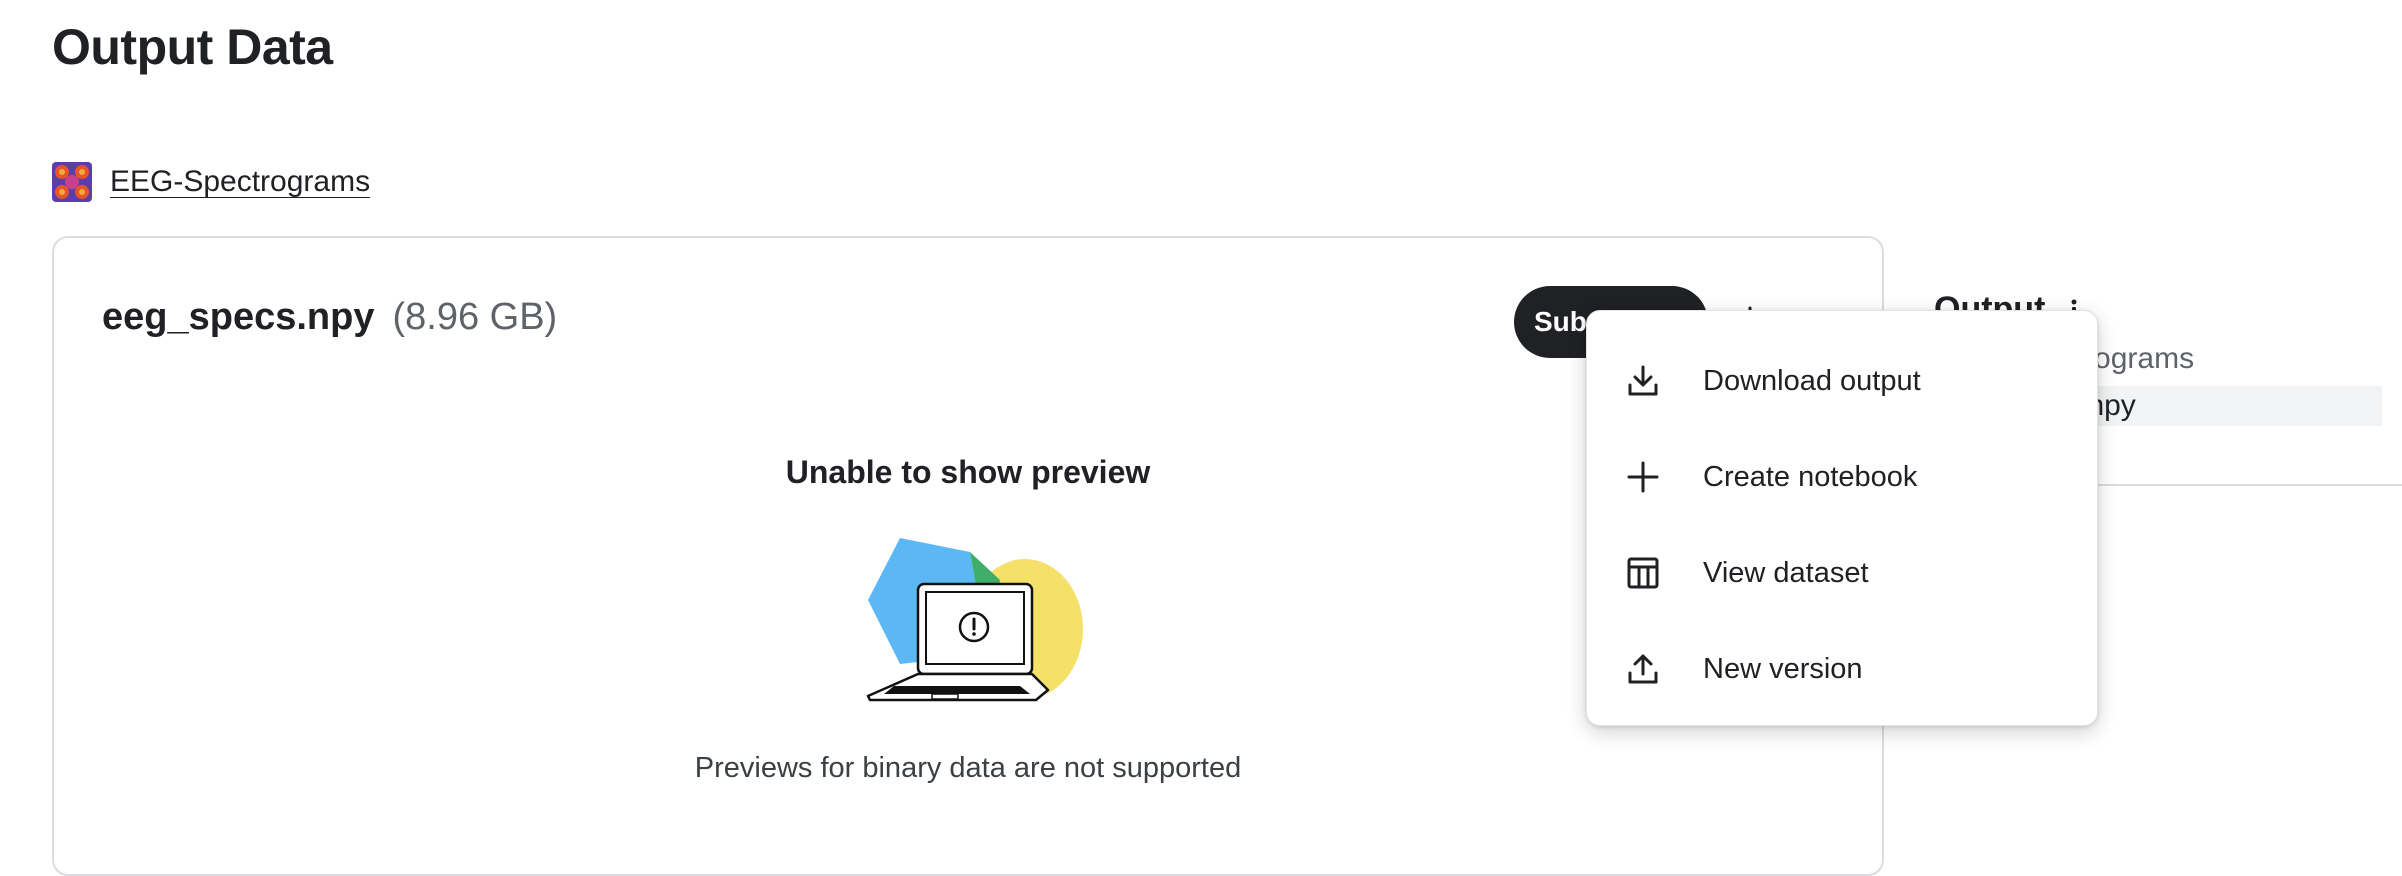 The width and height of the screenshot is (2402, 876). What do you see at coordinates (238, 317) in the screenshot?
I see `file-name: eeg_specs.npy` at bounding box center [238, 317].